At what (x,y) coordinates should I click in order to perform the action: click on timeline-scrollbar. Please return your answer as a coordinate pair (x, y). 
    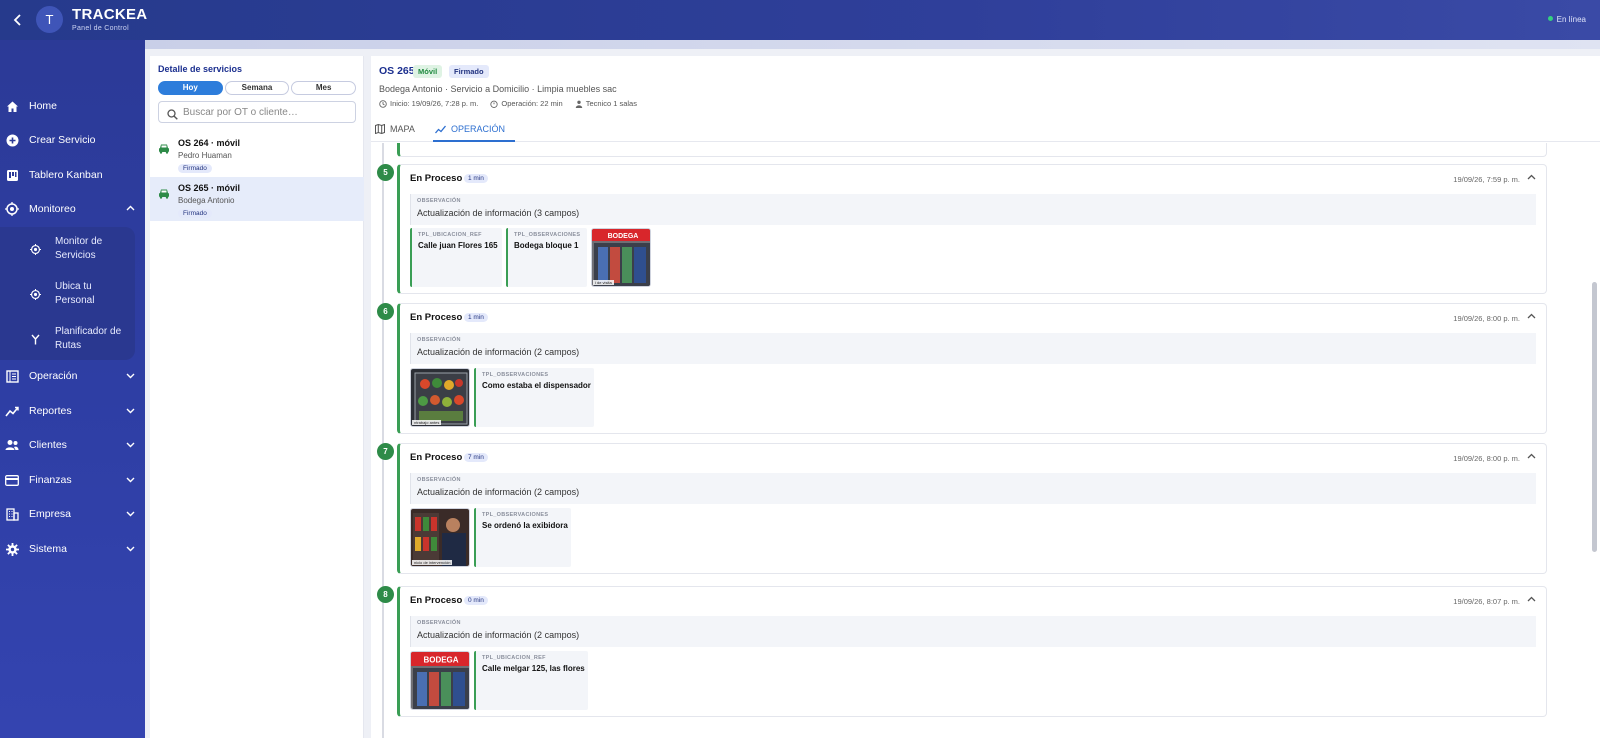
    Looking at the image, I should click on (1594, 417).